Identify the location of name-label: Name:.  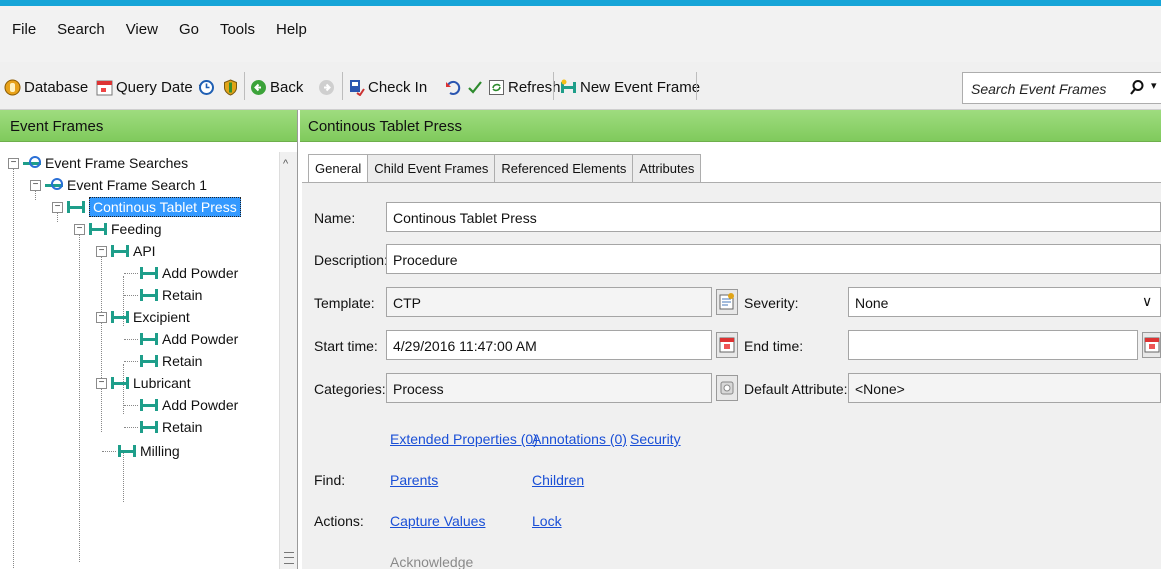
(335, 218).